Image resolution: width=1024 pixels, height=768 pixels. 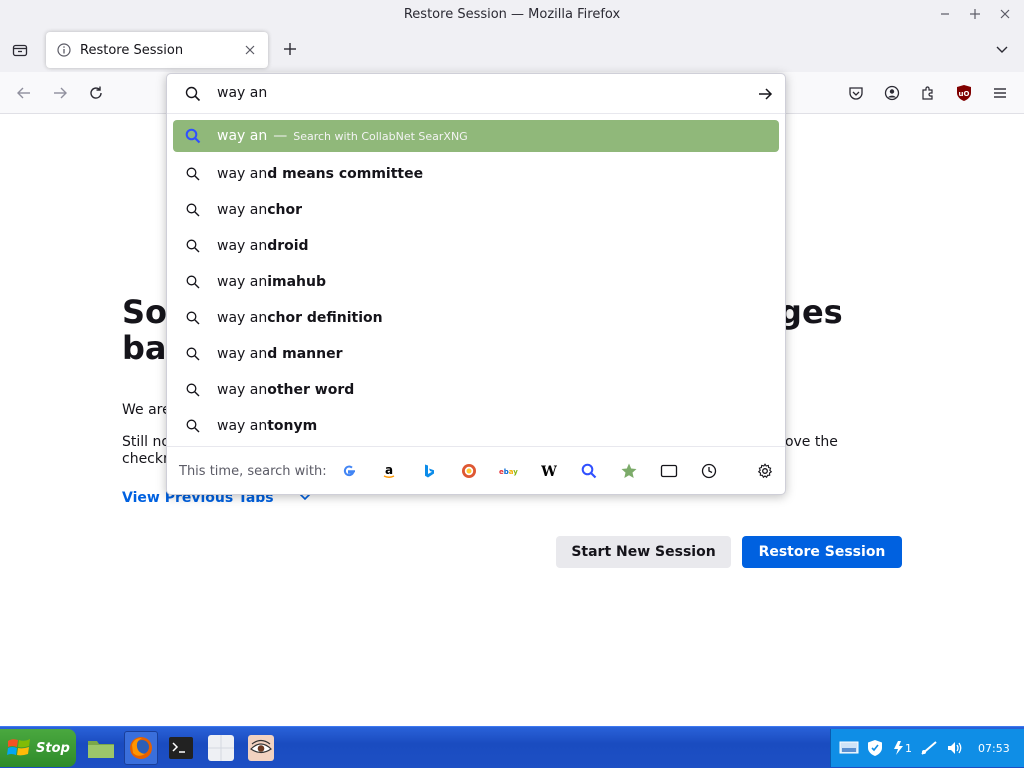 I want to click on back-button, so click(x=24, y=93).